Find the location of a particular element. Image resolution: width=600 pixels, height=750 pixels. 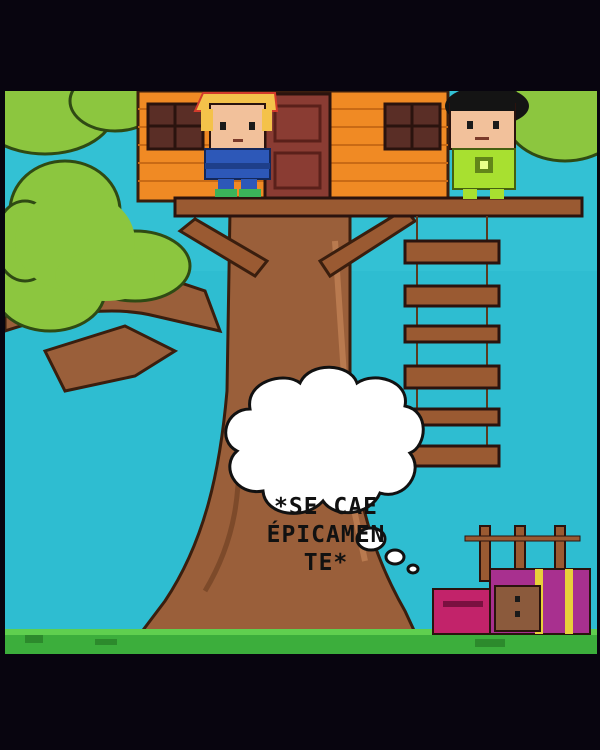

thought-line-3: TE* is located at coordinates (326, 563).